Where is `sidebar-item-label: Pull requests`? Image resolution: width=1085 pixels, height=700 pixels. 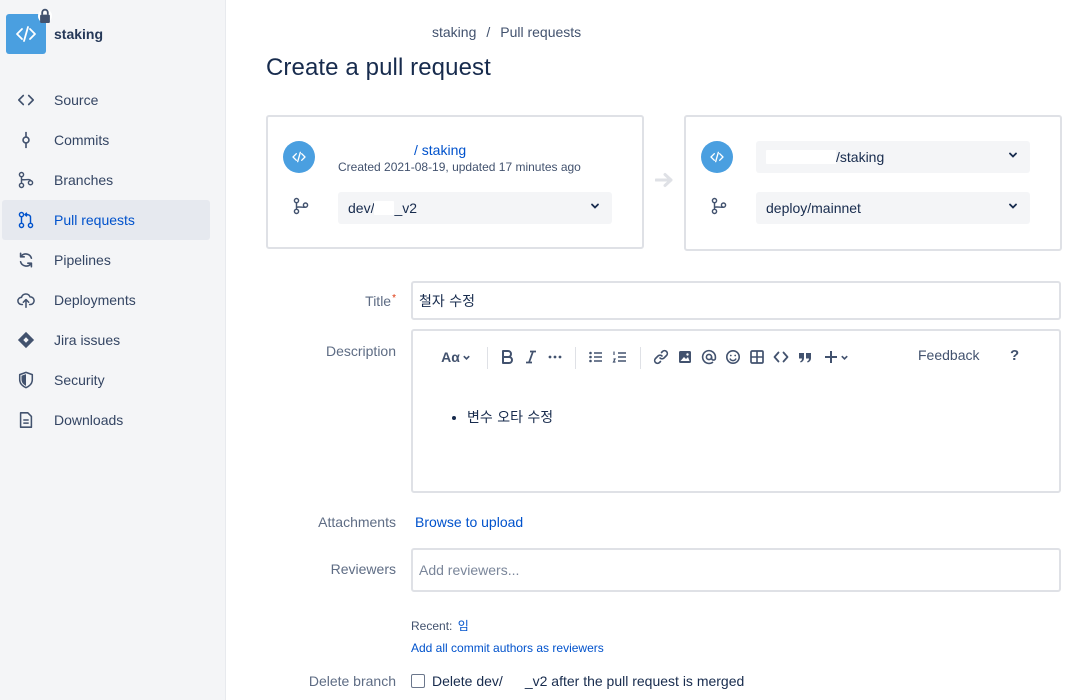
sidebar-item-label: Pull requests is located at coordinates (94, 220).